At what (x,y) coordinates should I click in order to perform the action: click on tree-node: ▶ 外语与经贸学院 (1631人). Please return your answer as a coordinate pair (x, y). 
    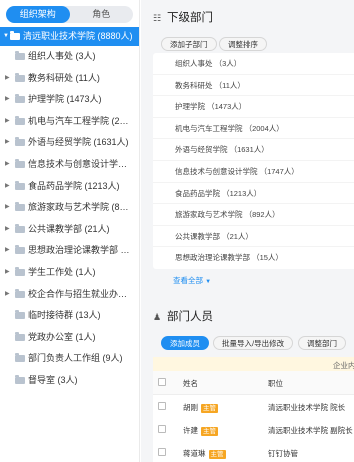
    Looking at the image, I should click on (69, 143).